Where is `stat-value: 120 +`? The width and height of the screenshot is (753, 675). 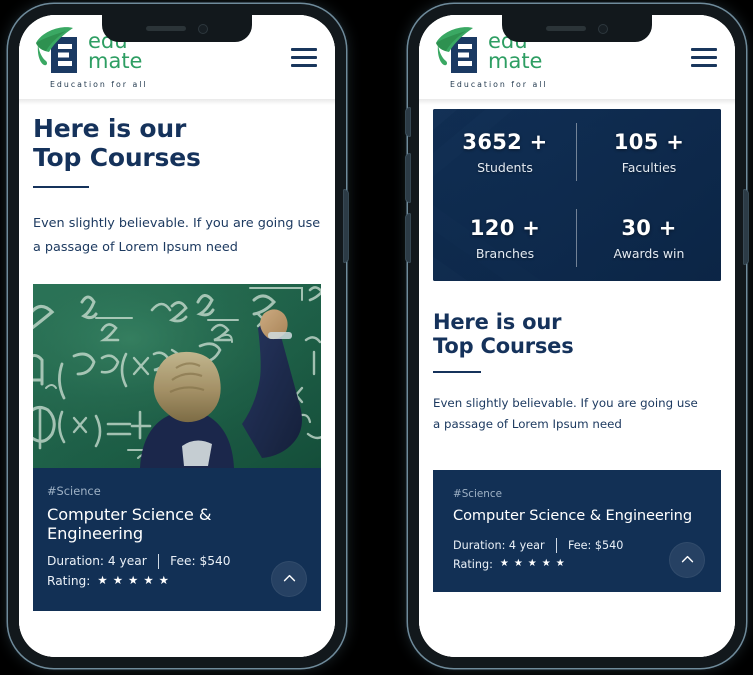
stat-value: 120 + is located at coordinates (505, 227).